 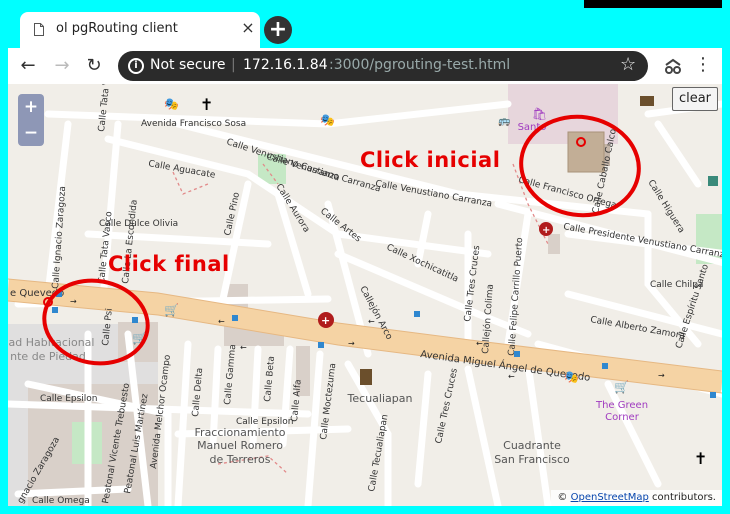 What do you see at coordinates (230, 374) in the screenshot?
I see `street-label: Calle Gamma` at bounding box center [230, 374].